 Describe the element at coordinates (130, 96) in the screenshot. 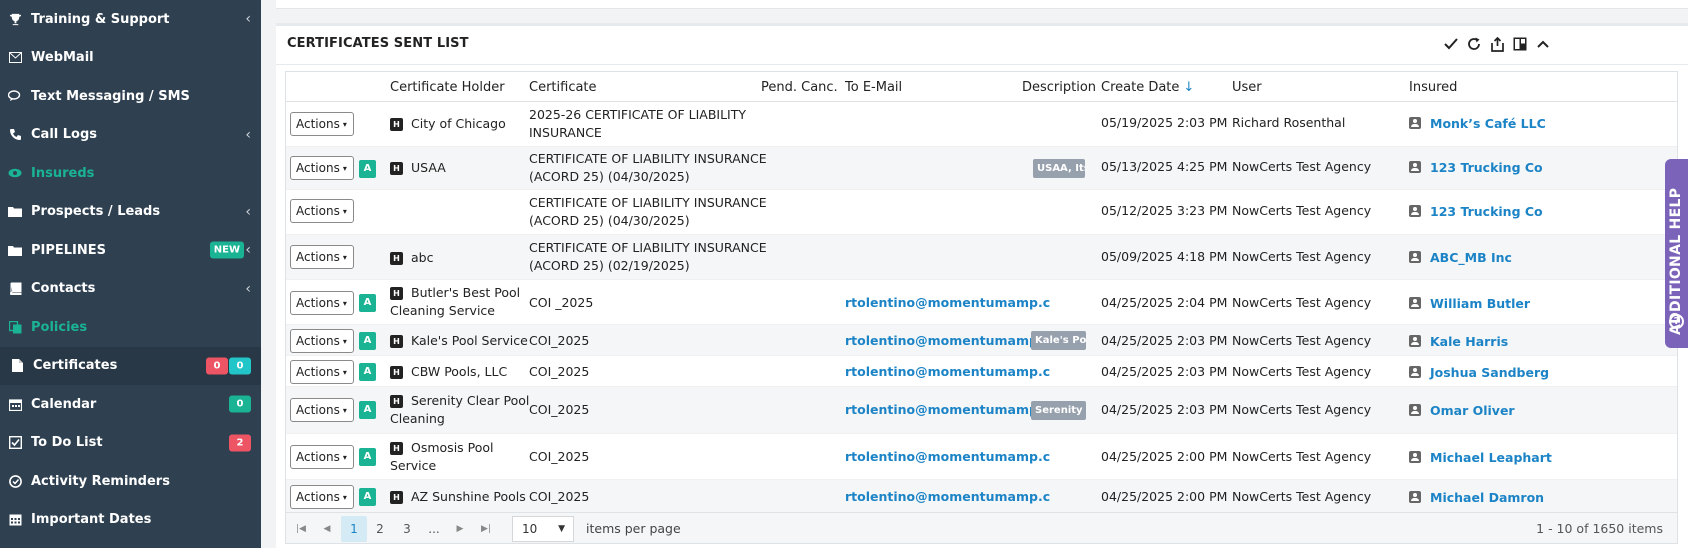

I see `sidebar-item-text-messaging: Text Messaging / SMS` at that location.